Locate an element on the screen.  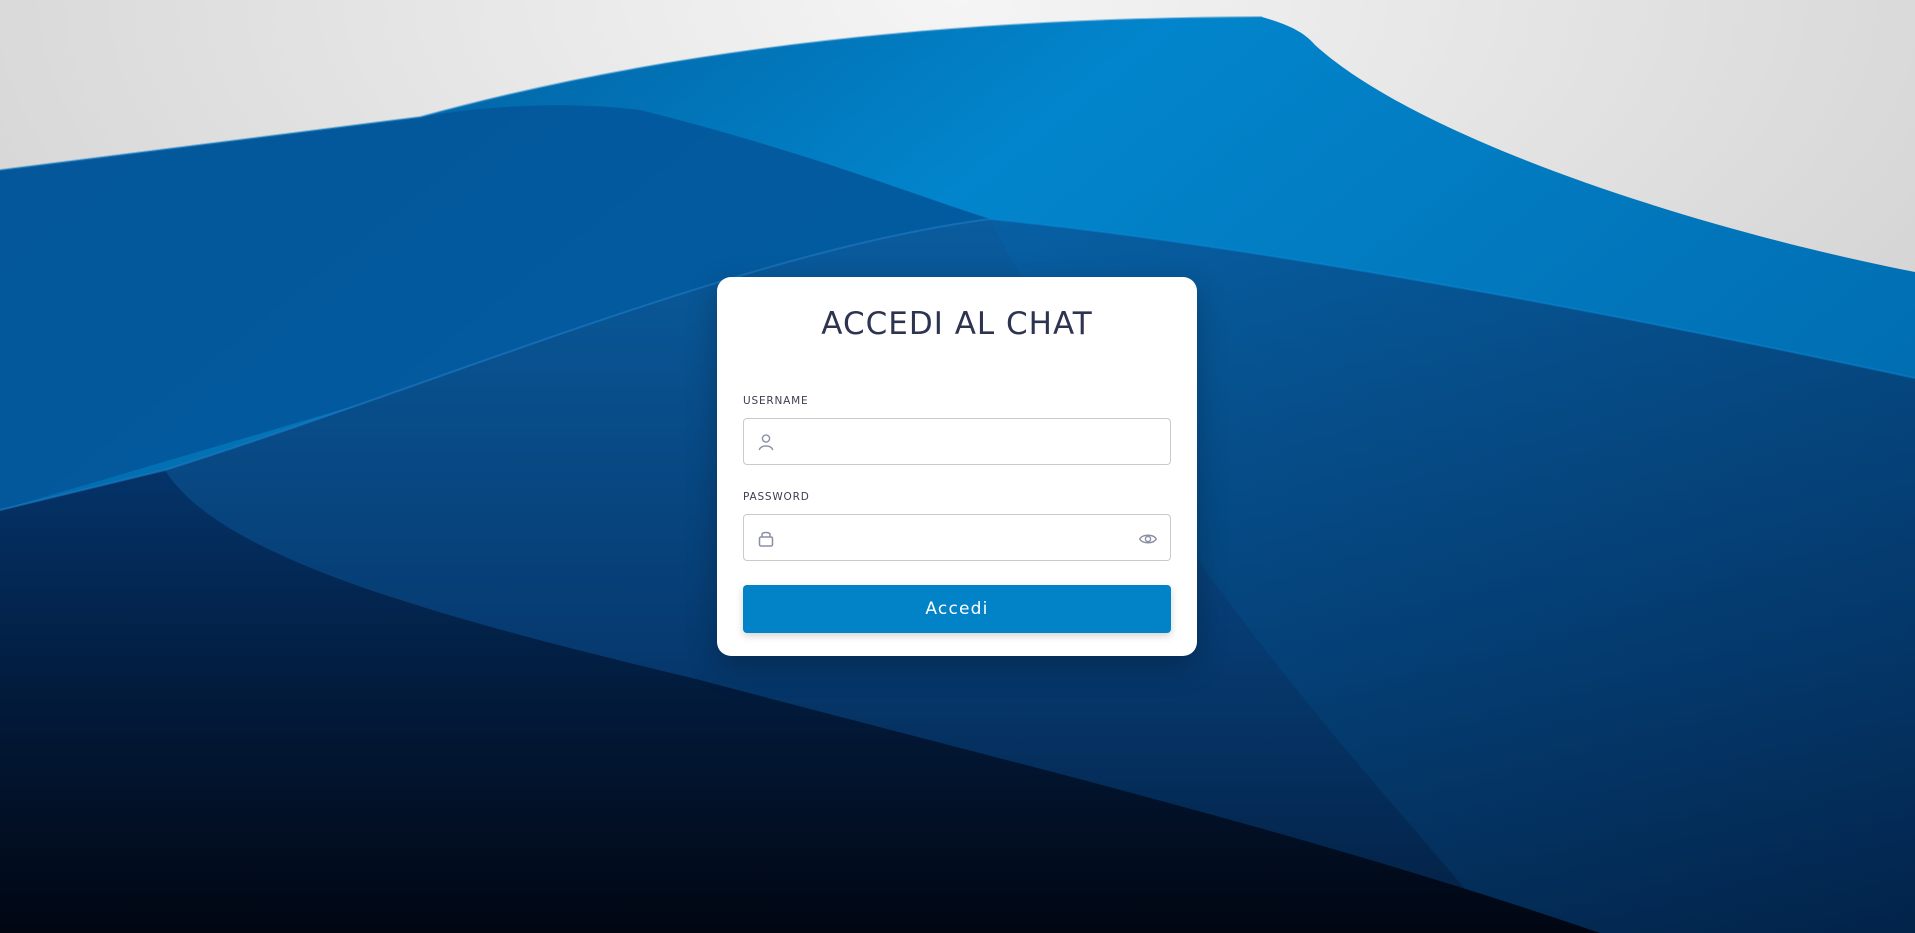
username-input is located at coordinates (957, 441).